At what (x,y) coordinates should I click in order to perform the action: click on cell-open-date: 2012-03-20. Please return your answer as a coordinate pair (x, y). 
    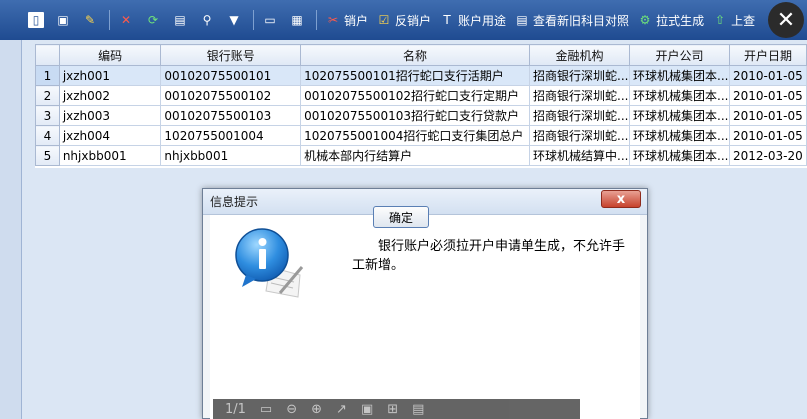
    Looking at the image, I should click on (767, 155).